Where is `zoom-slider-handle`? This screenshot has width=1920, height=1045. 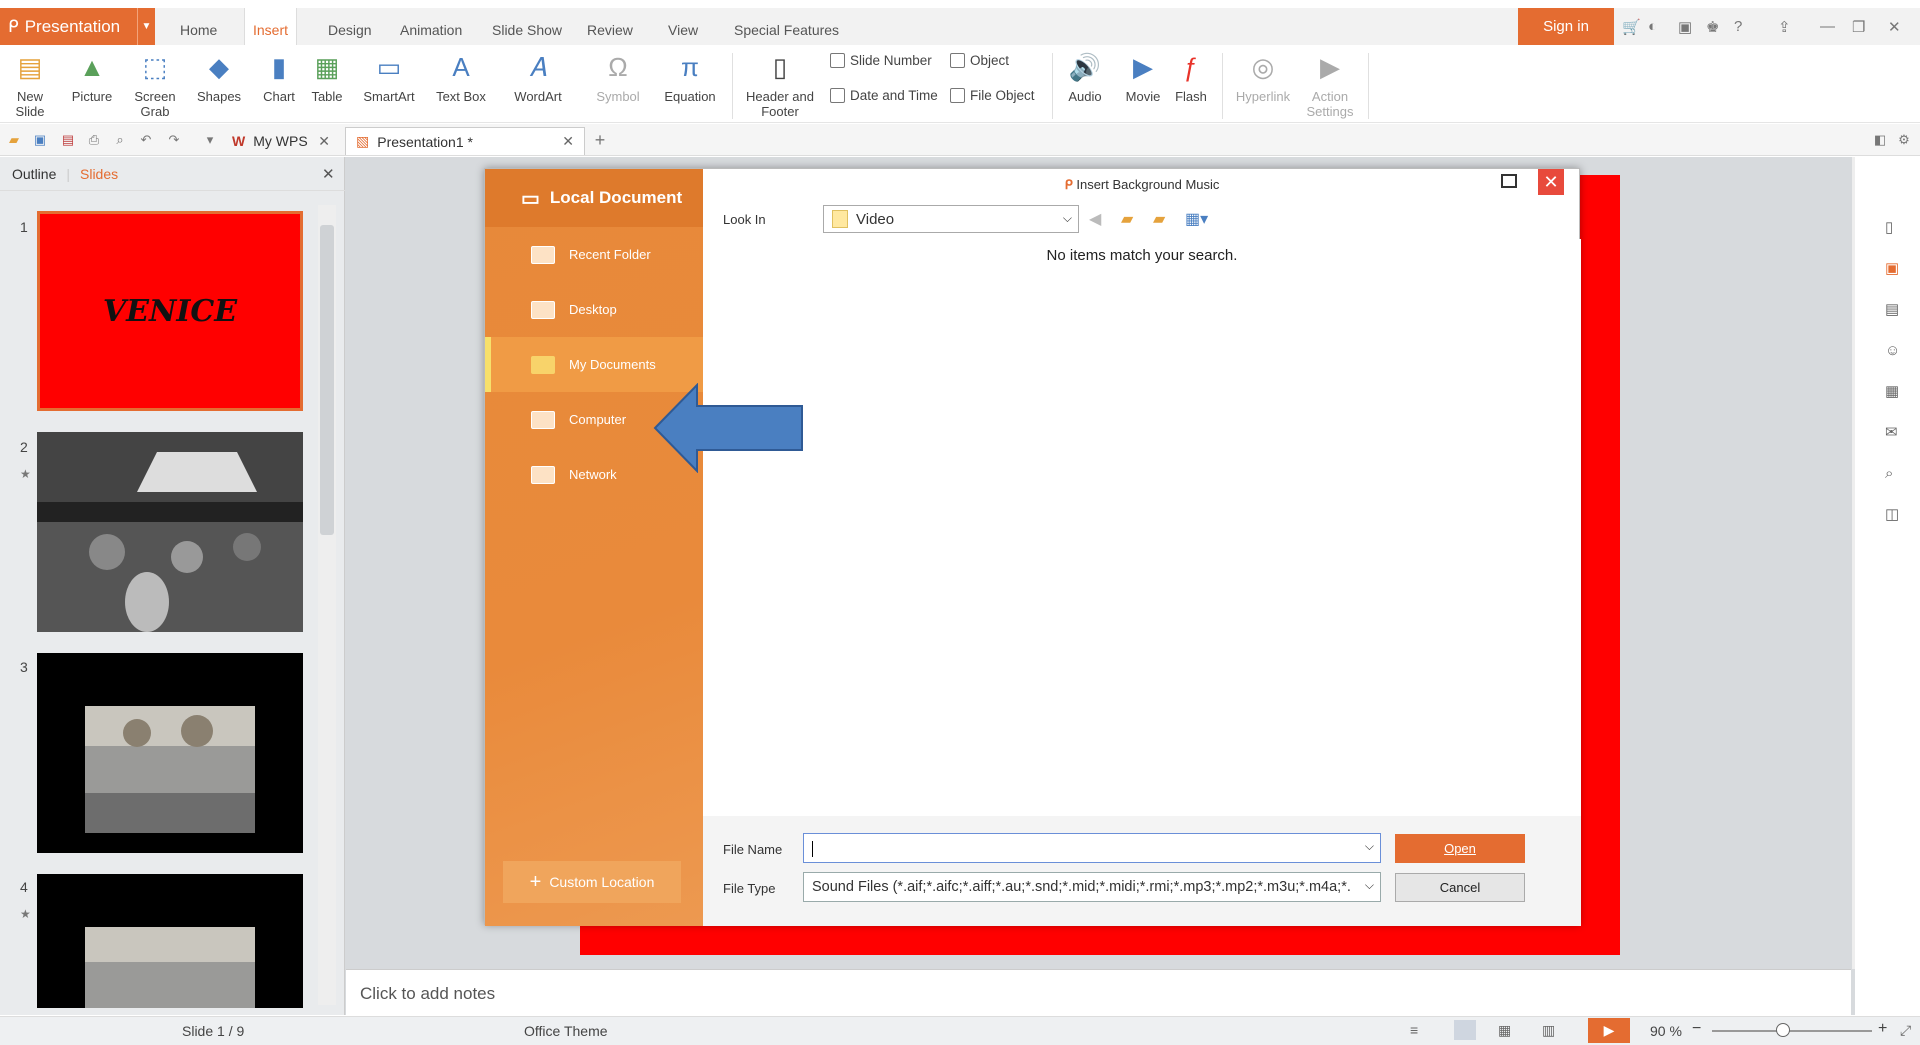
zoom-slider-handle is located at coordinates (1783, 1030).